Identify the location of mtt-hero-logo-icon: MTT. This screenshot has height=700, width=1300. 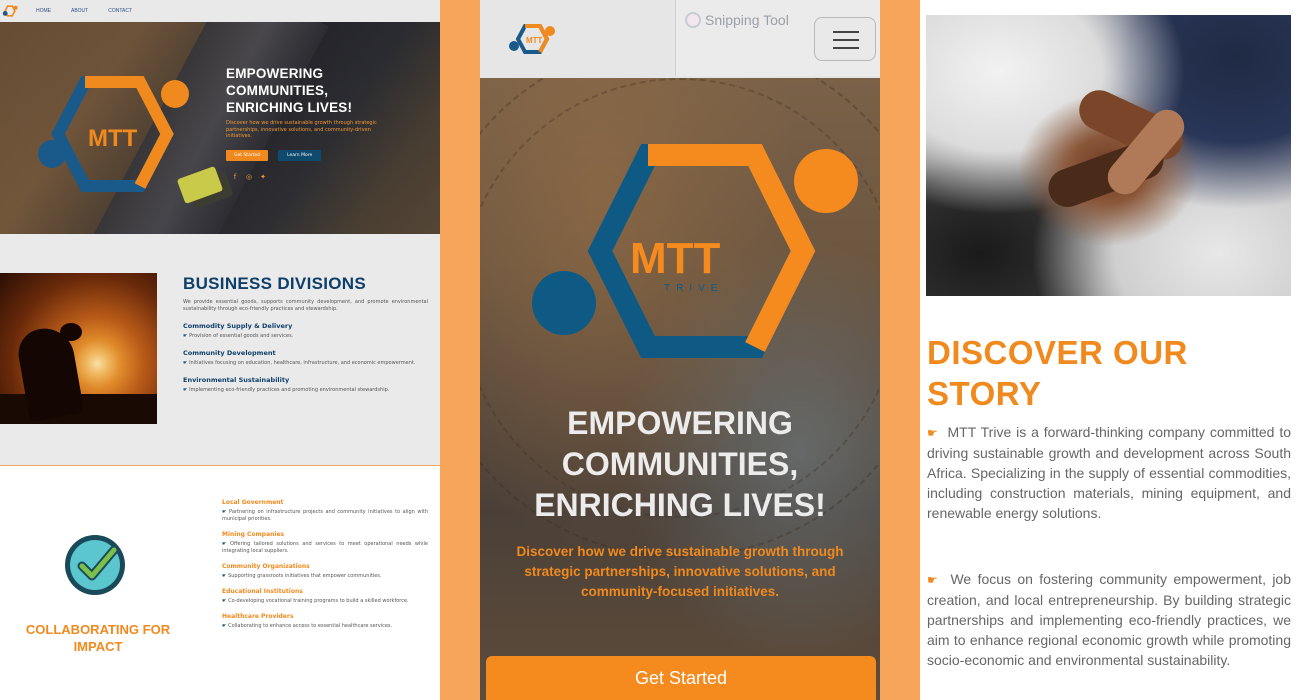
(113, 134).